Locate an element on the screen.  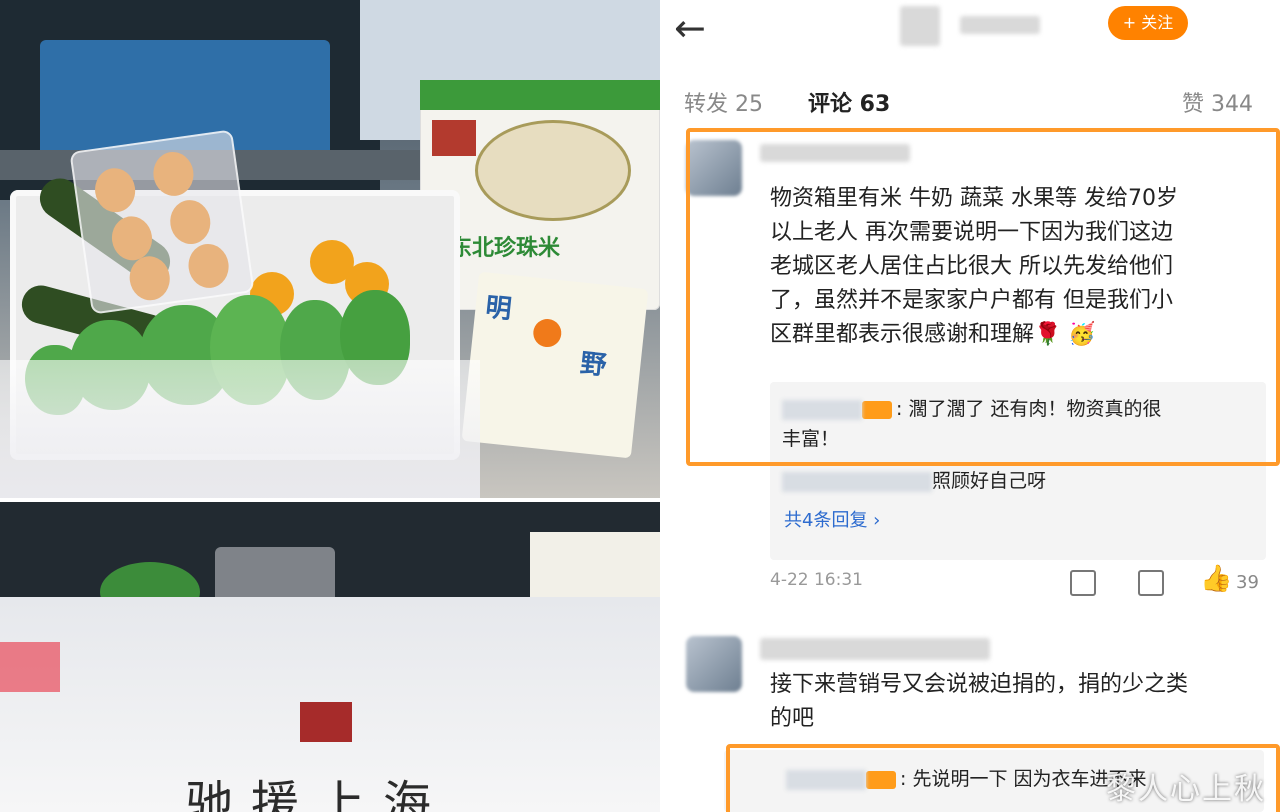
plastic-bag is located at coordinates (240, 429).